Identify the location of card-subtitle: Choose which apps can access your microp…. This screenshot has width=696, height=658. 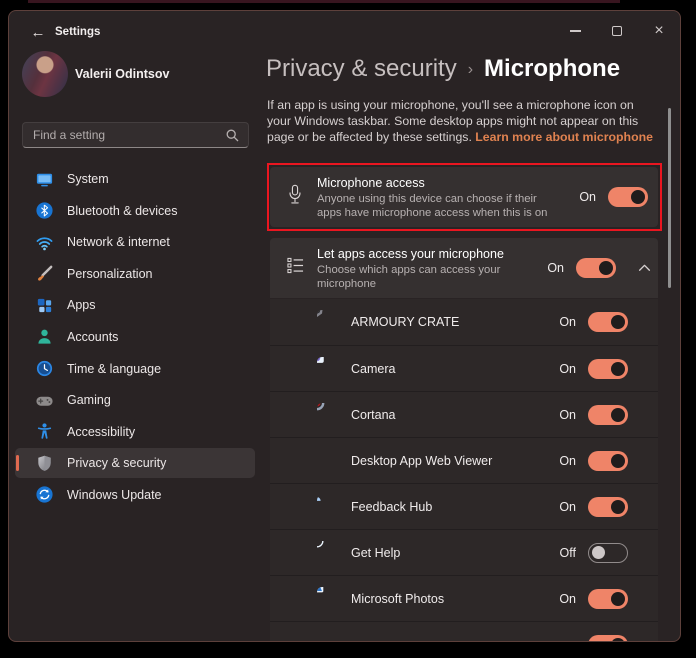
(409, 277).